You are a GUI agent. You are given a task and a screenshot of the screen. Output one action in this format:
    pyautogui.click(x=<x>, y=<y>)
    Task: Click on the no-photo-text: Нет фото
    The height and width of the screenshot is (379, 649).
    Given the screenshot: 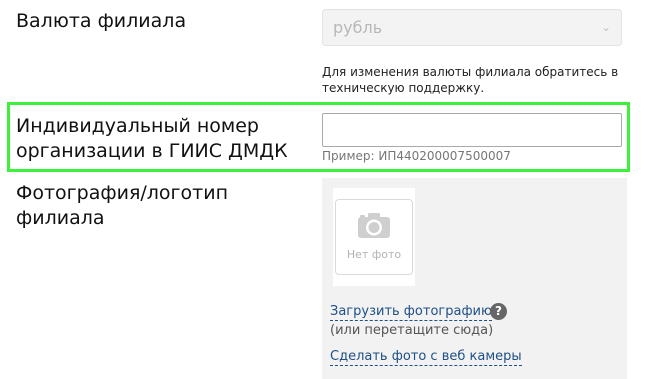 What is the action you would take?
    pyautogui.click(x=374, y=254)
    